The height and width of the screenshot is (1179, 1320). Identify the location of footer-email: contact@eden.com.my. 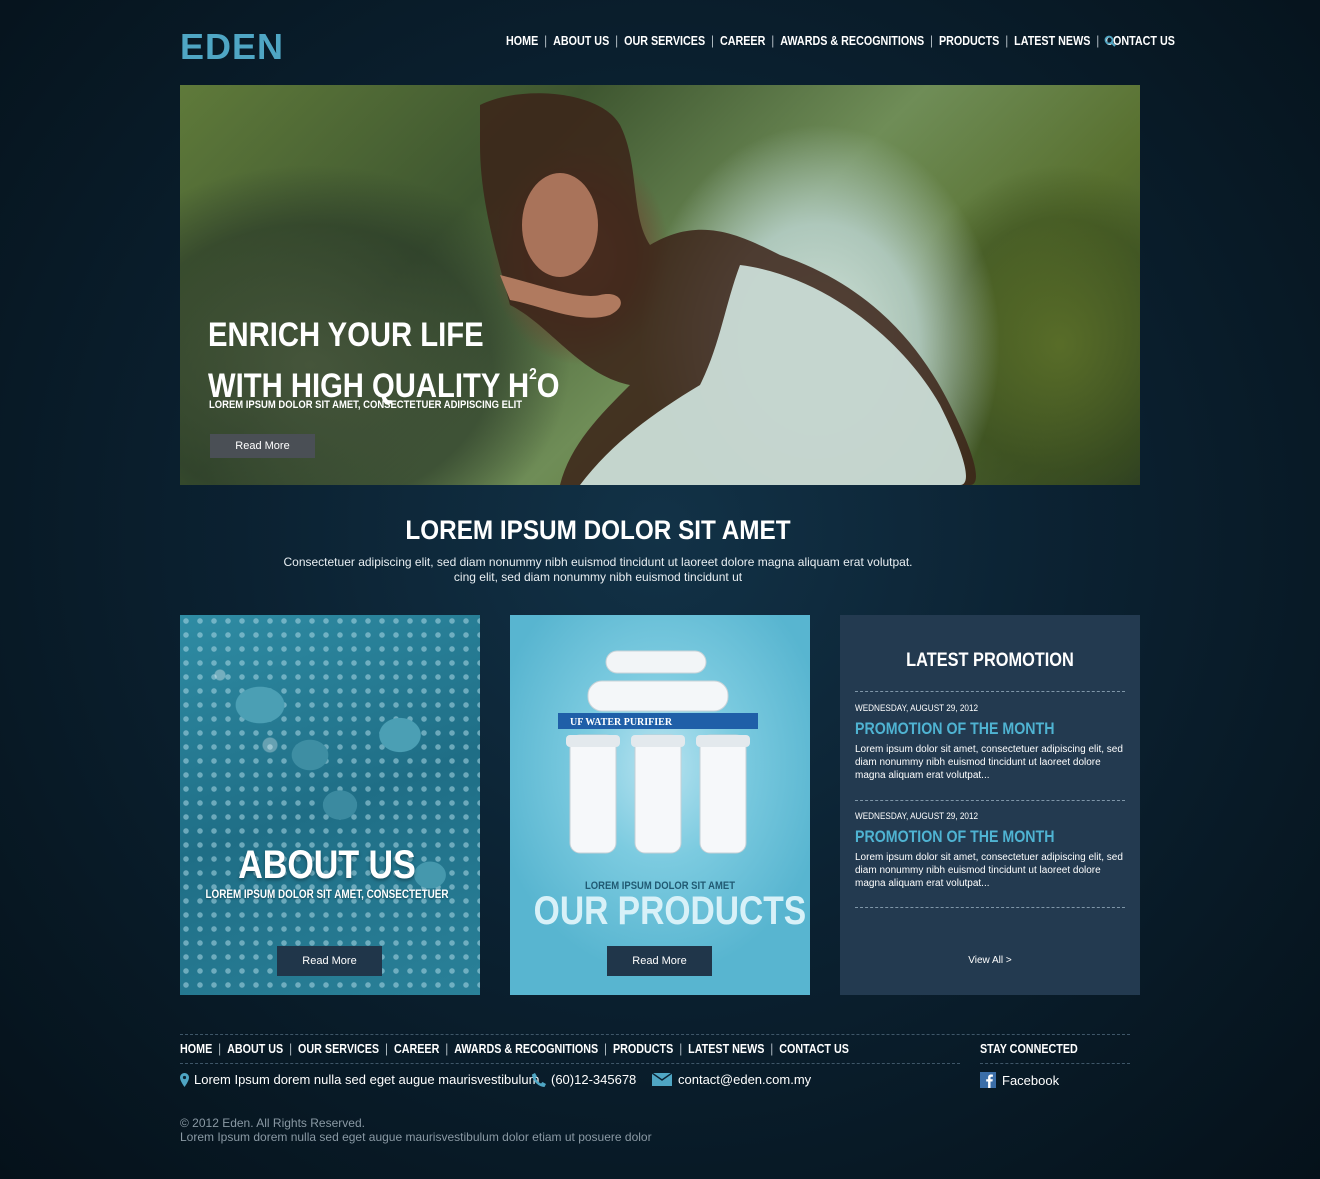
(731, 1079).